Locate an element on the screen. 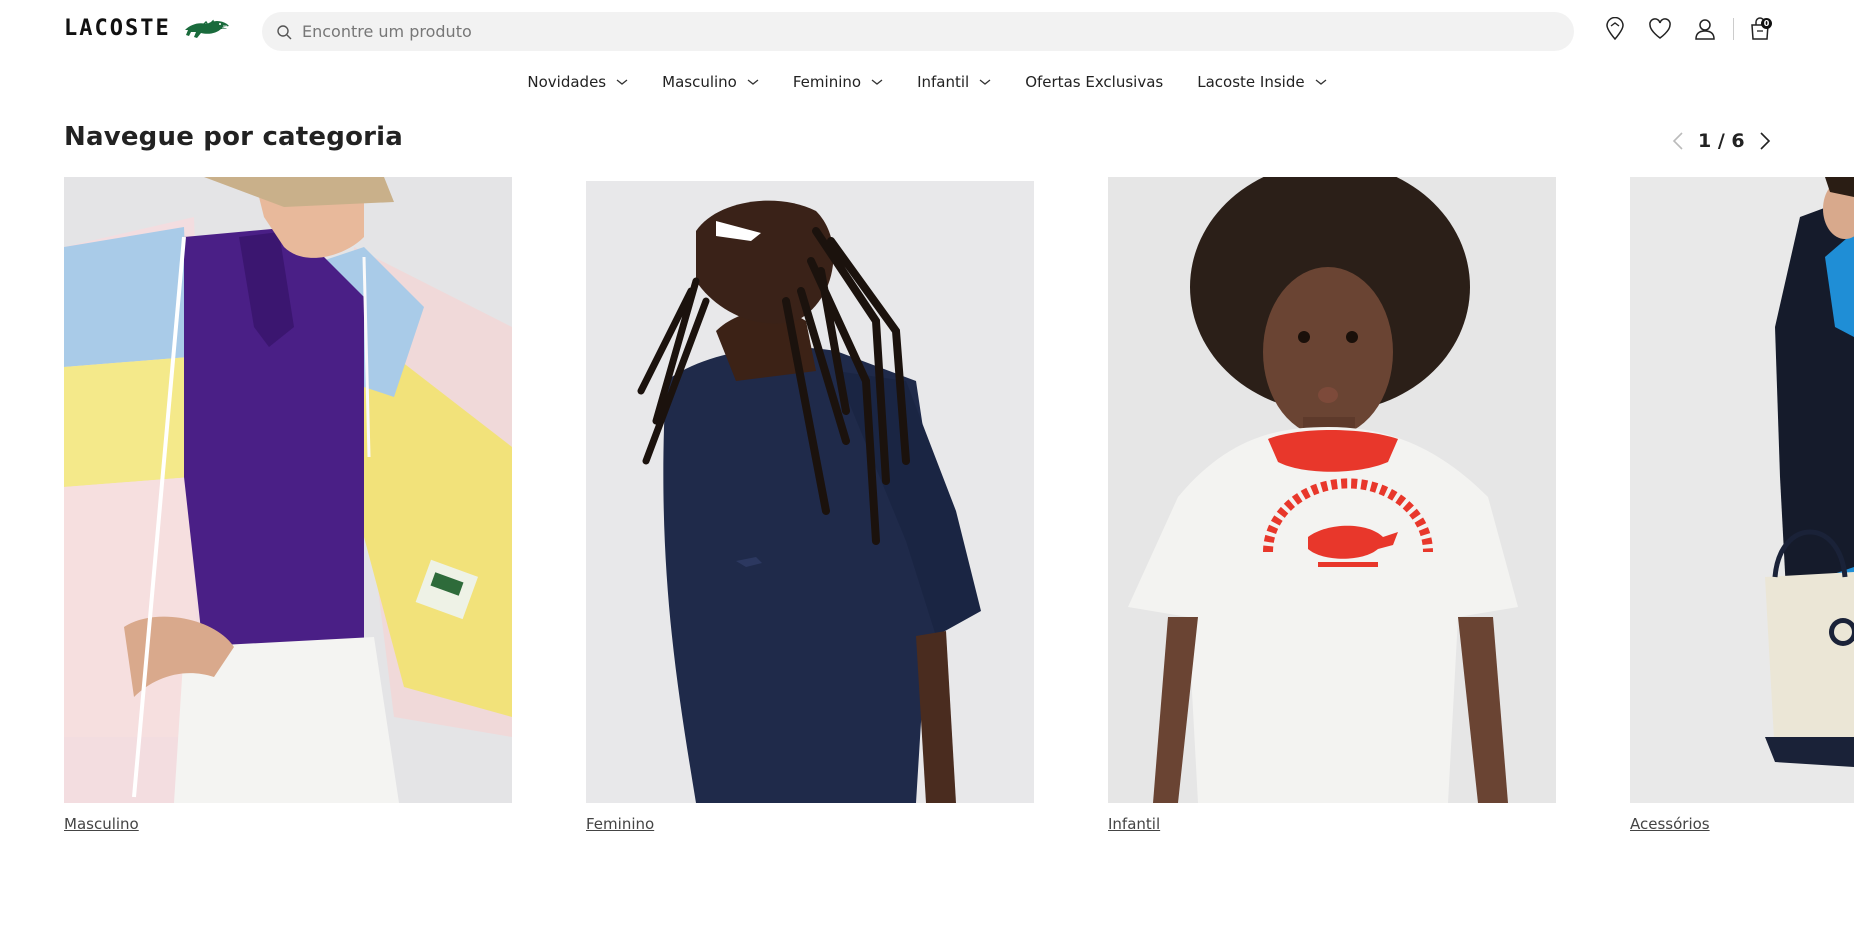  nav-item-infantil: Infantil is located at coordinates (954, 82).